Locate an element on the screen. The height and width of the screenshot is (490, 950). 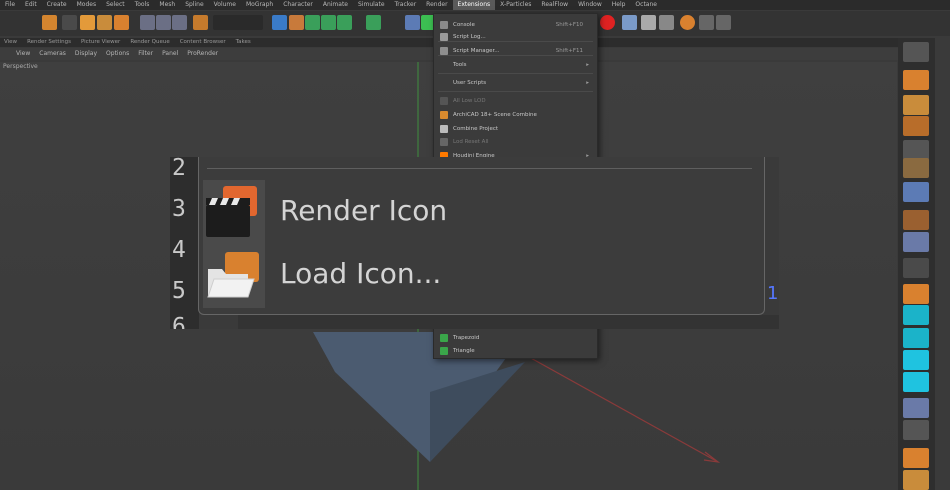
panel-tab: View is located at coordinates (10, 42).